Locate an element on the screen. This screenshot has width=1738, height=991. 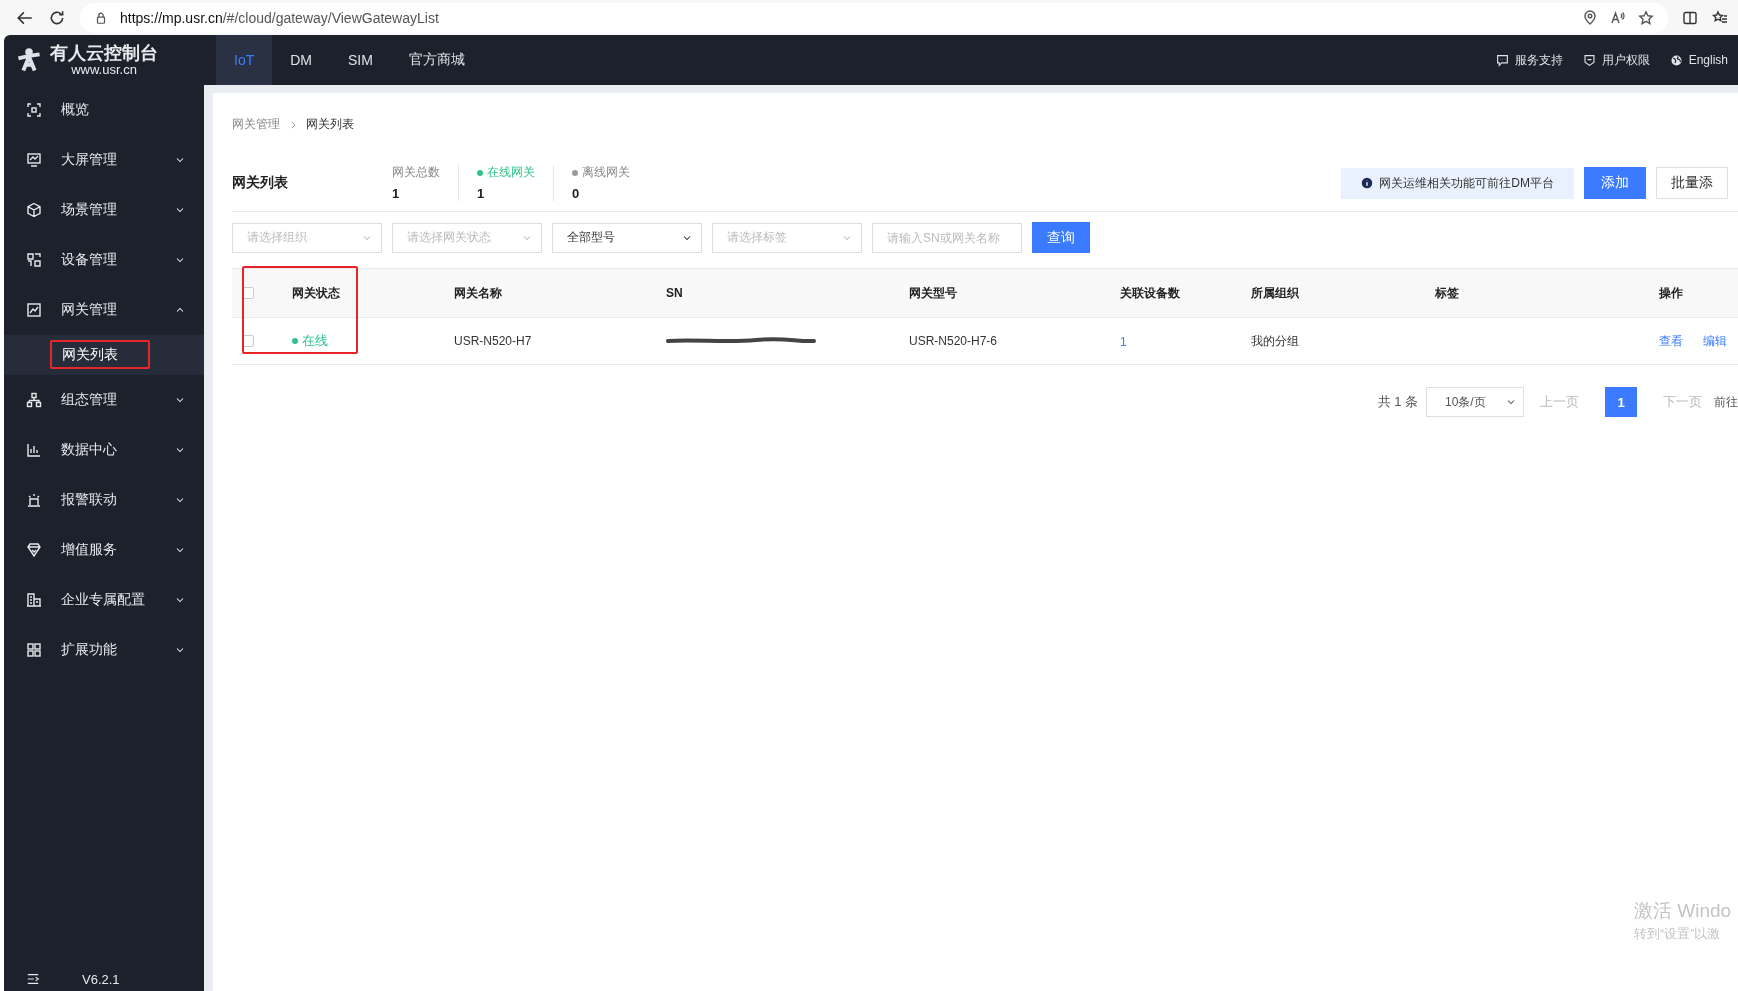
url-text: https://mp.usr.cn/#/cloud/gateway/ViewGatewayList is located at coordinates (279, 17).